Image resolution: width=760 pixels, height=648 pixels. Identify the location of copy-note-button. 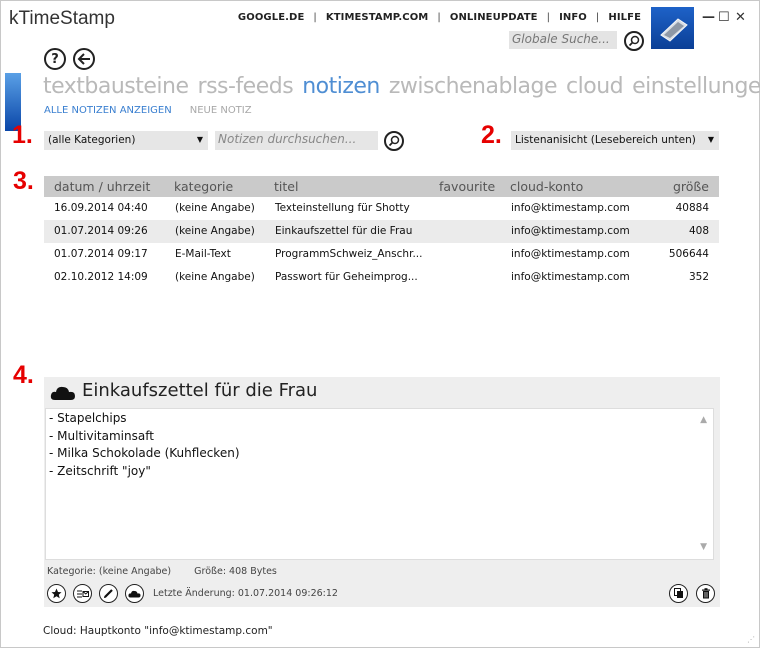
(678, 593).